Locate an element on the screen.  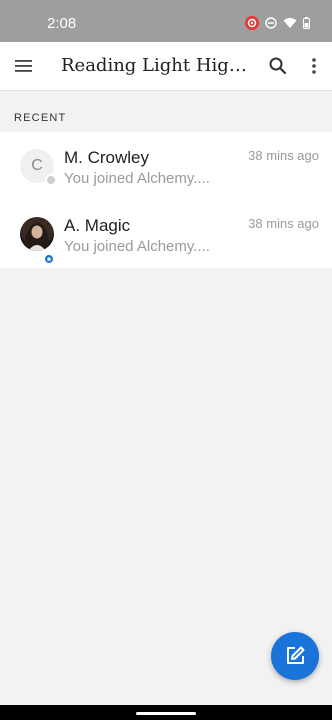
verified-icon is located at coordinates (49, 259).